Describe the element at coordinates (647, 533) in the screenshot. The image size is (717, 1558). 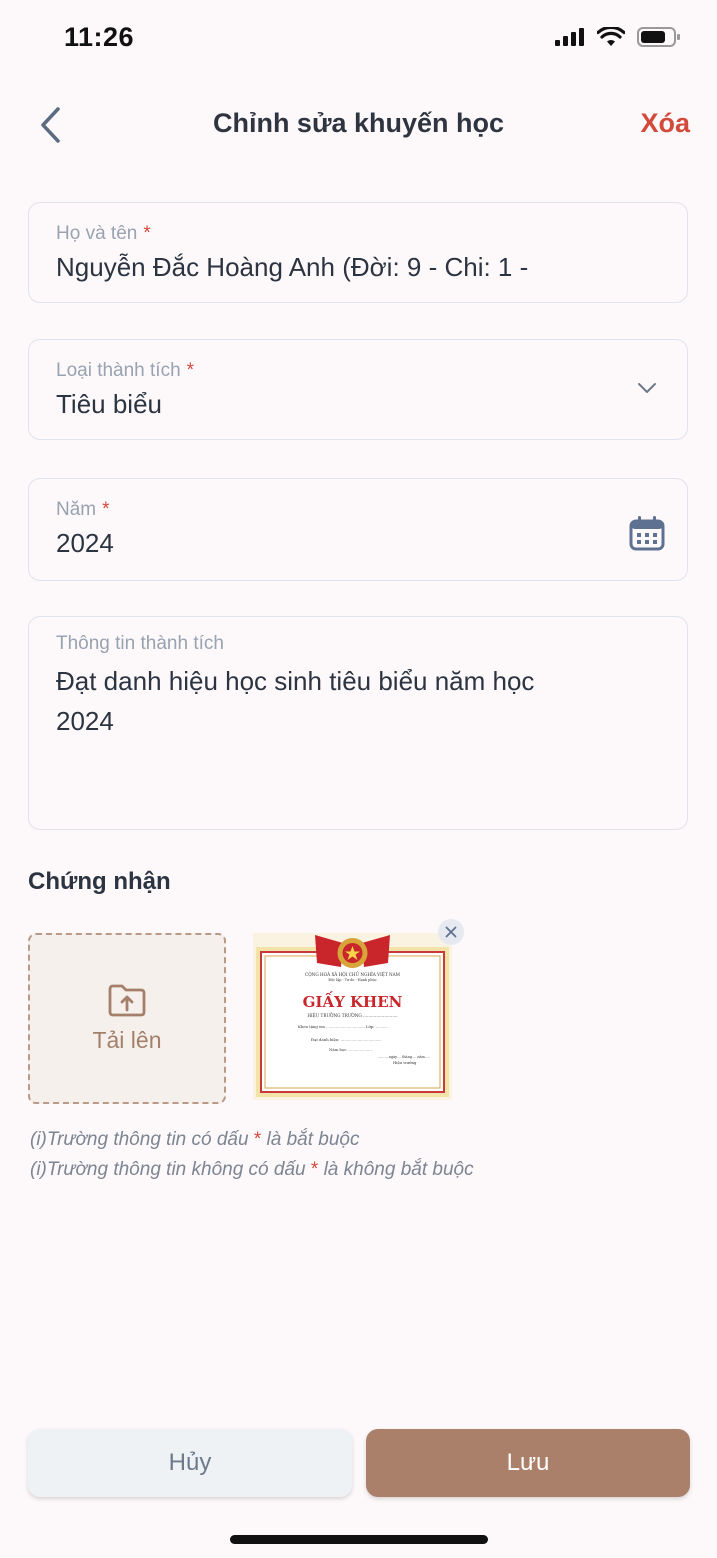
I see `calendar-icon` at that location.